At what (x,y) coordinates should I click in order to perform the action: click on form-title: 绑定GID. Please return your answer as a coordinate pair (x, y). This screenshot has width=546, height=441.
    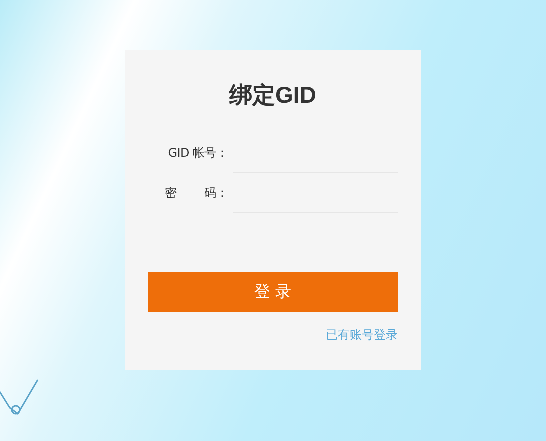
    Looking at the image, I should click on (273, 95).